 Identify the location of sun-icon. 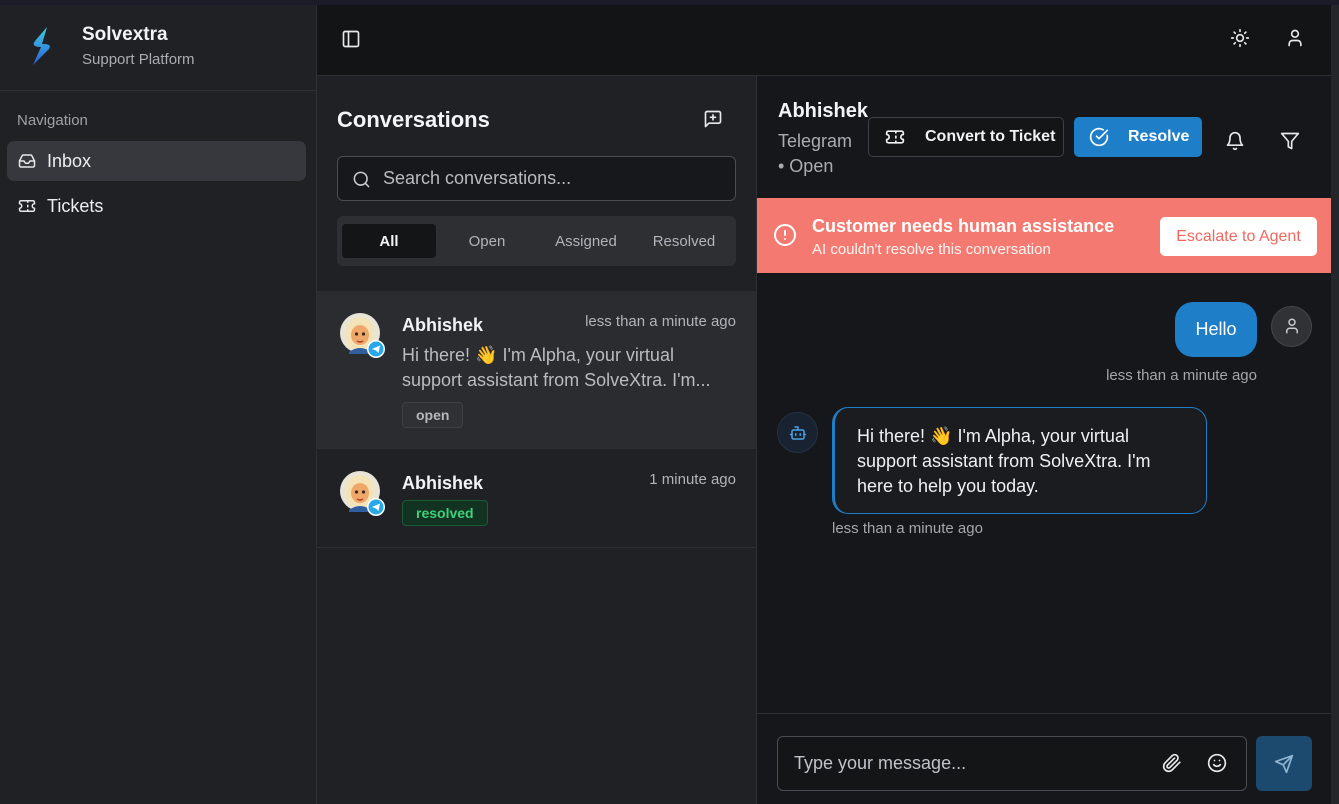
(1240, 38).